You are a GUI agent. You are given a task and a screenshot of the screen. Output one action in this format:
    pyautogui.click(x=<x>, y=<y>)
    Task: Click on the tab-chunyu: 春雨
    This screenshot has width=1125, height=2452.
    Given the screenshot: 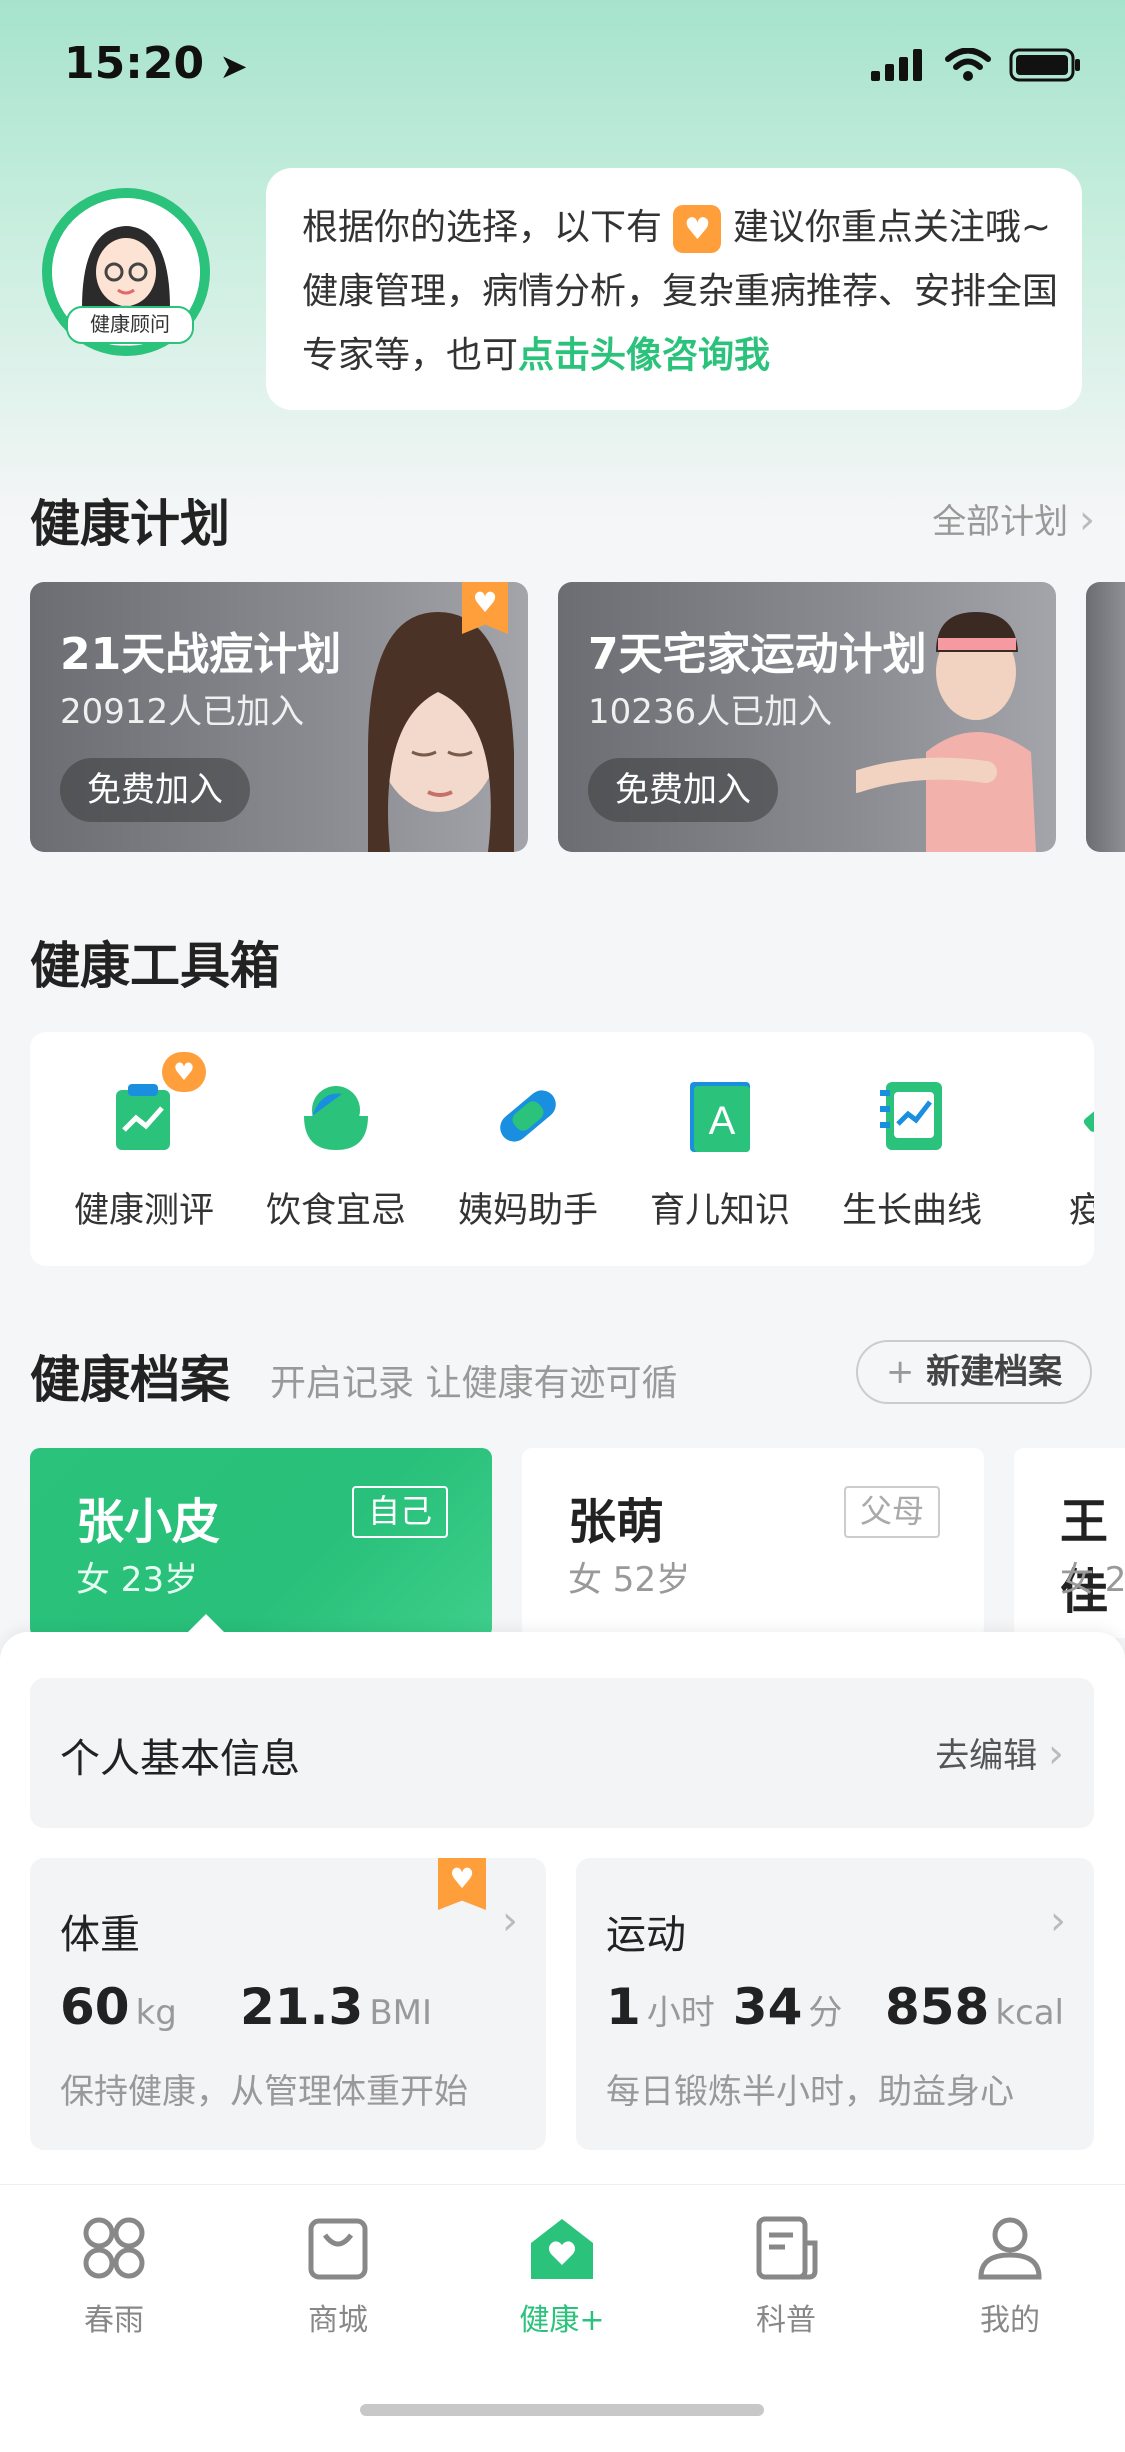 What is the action you would take?
    pyautogui.click(x=114, y=2276)
    